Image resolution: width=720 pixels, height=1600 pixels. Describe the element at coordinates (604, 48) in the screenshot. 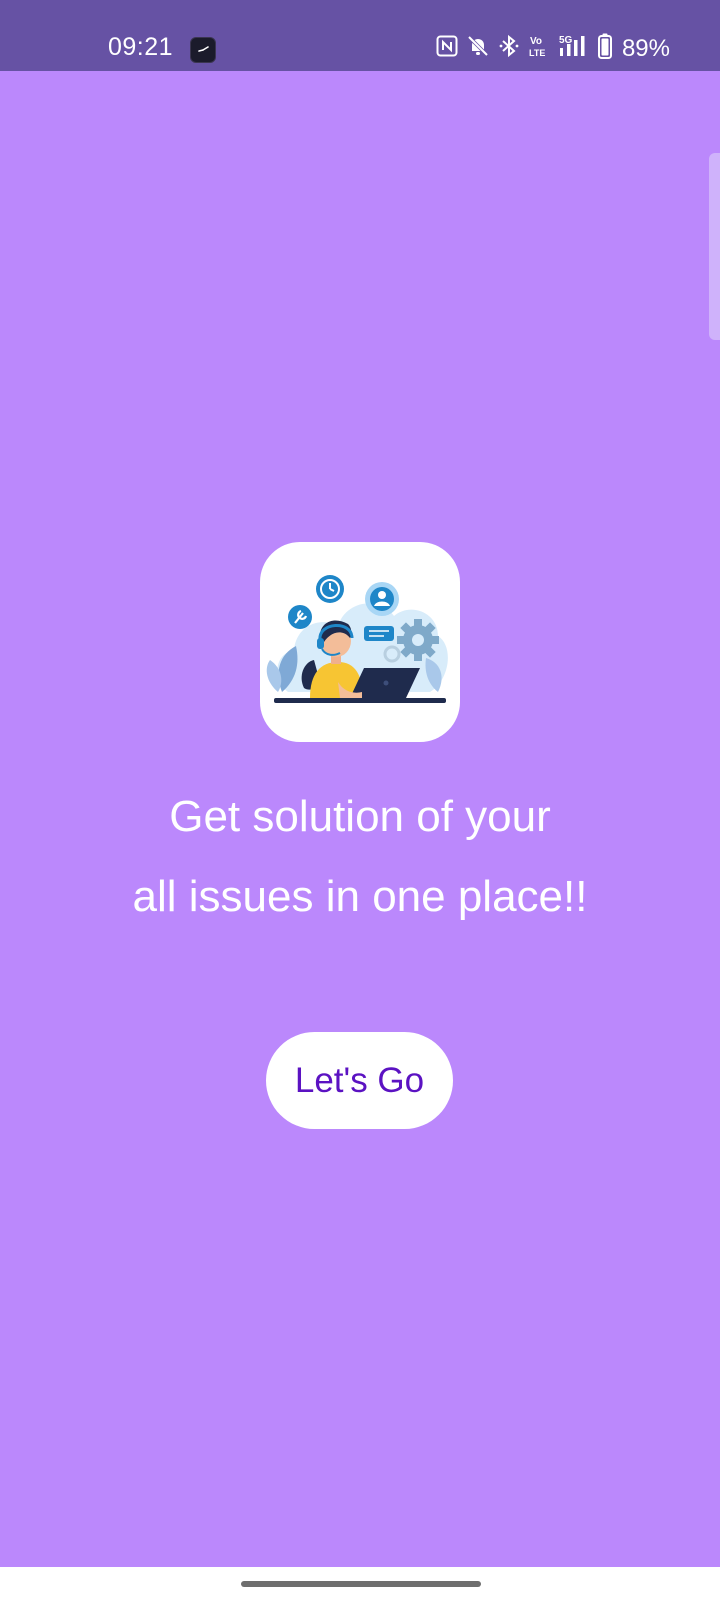

I see `battery-icon` at that location.